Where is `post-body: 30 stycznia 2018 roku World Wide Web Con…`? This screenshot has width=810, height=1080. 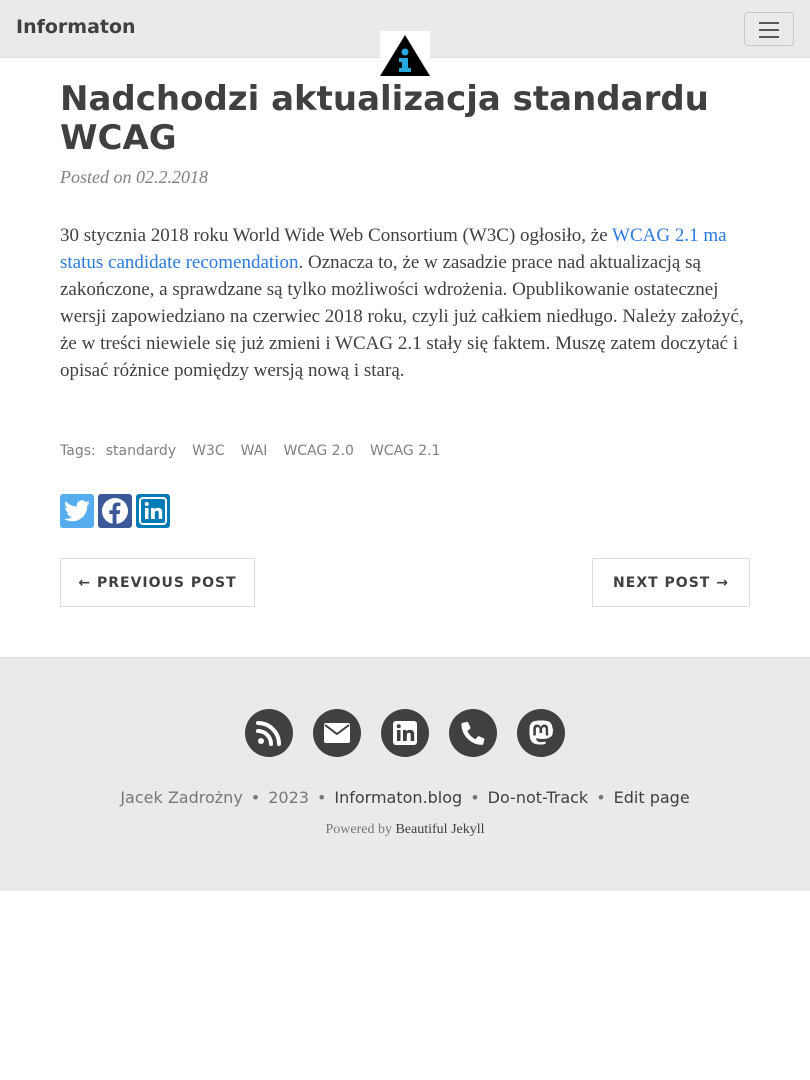 post-body: 30 stycznia 2018 roku World Wide Web Con… is located at coordinates (405, 303).